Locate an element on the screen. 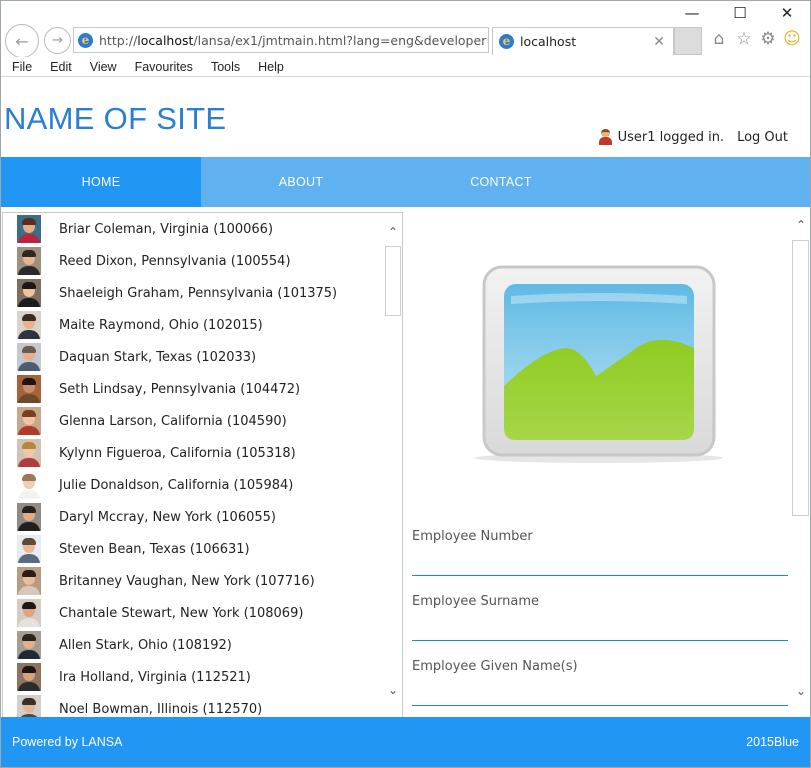 The width and height of the screenshot is (811, 768). footer-powered-by: Powered by LANSA is located at coordinates (67, 742).